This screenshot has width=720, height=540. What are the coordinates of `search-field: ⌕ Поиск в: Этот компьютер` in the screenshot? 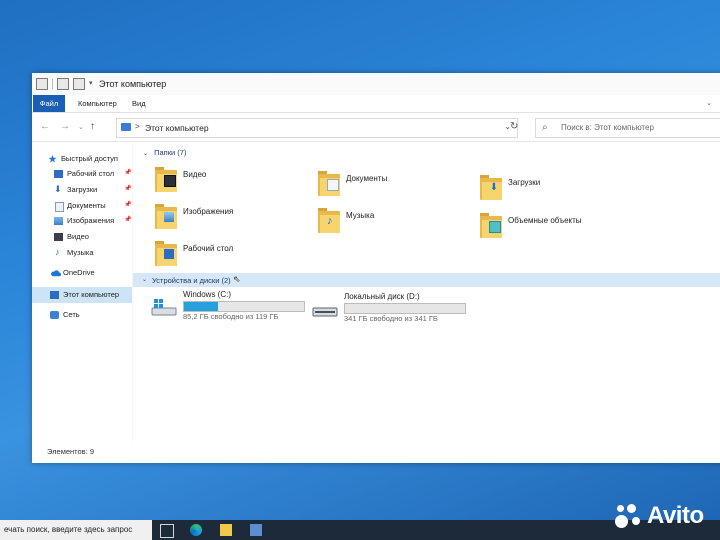 It's located at (627, 128).